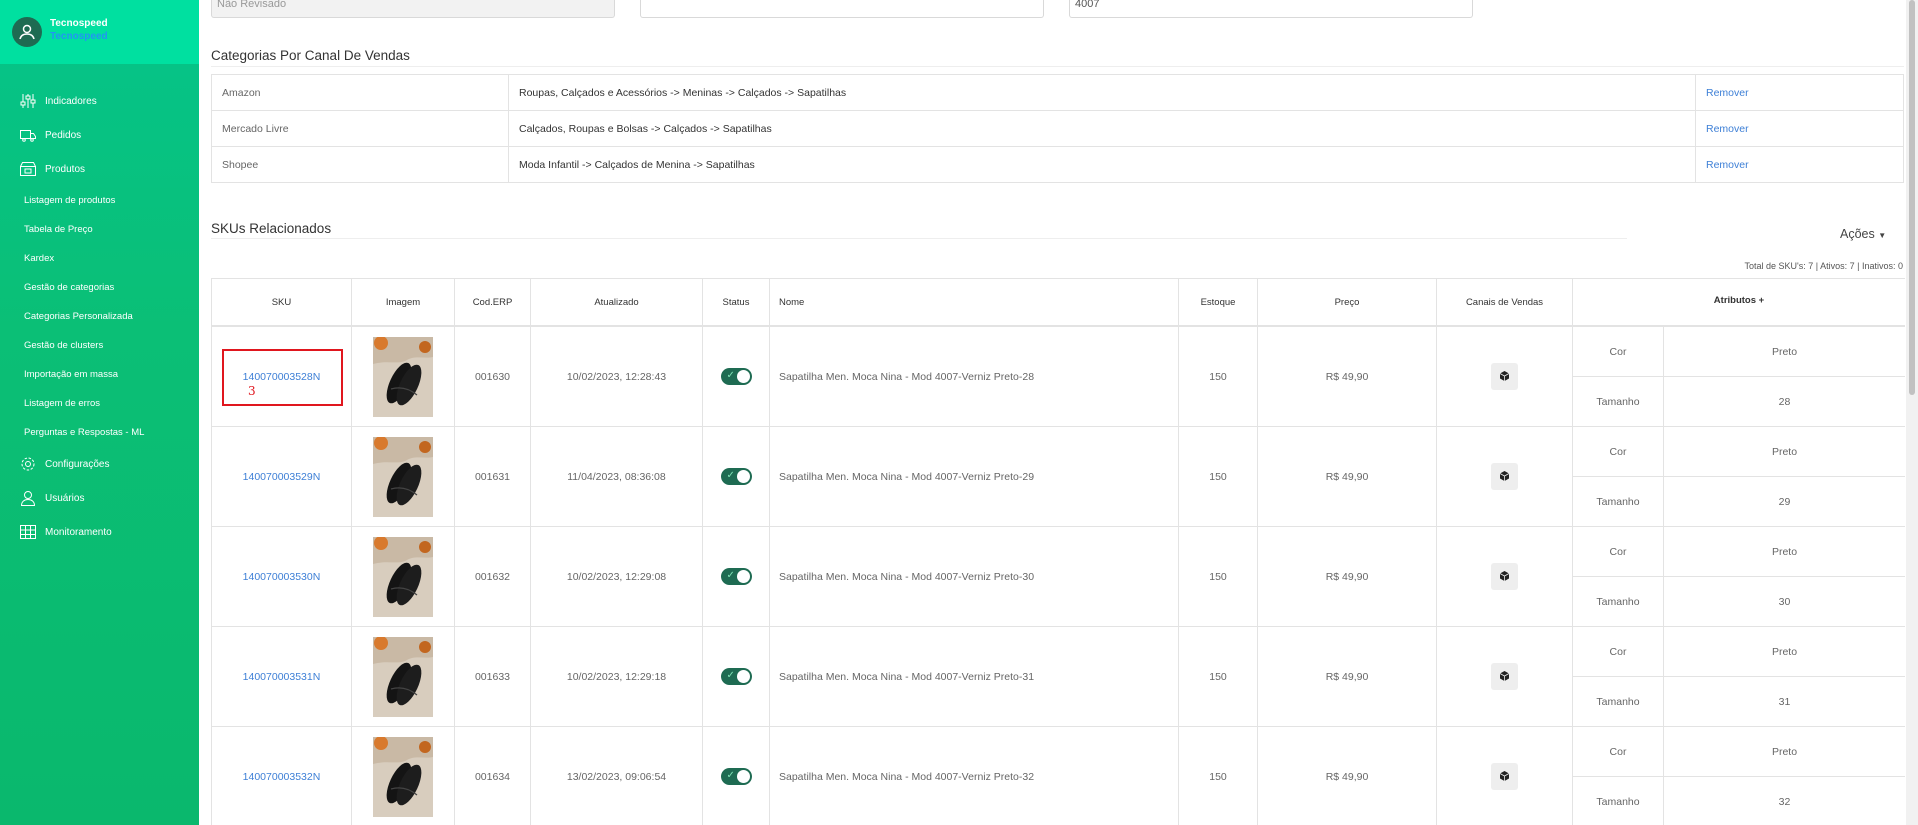 The width and height of the screenshot is (1918, 825). Describe the element at coordinates (736, 302) in the screenshot. I see `col-header-status: Status` at that location.